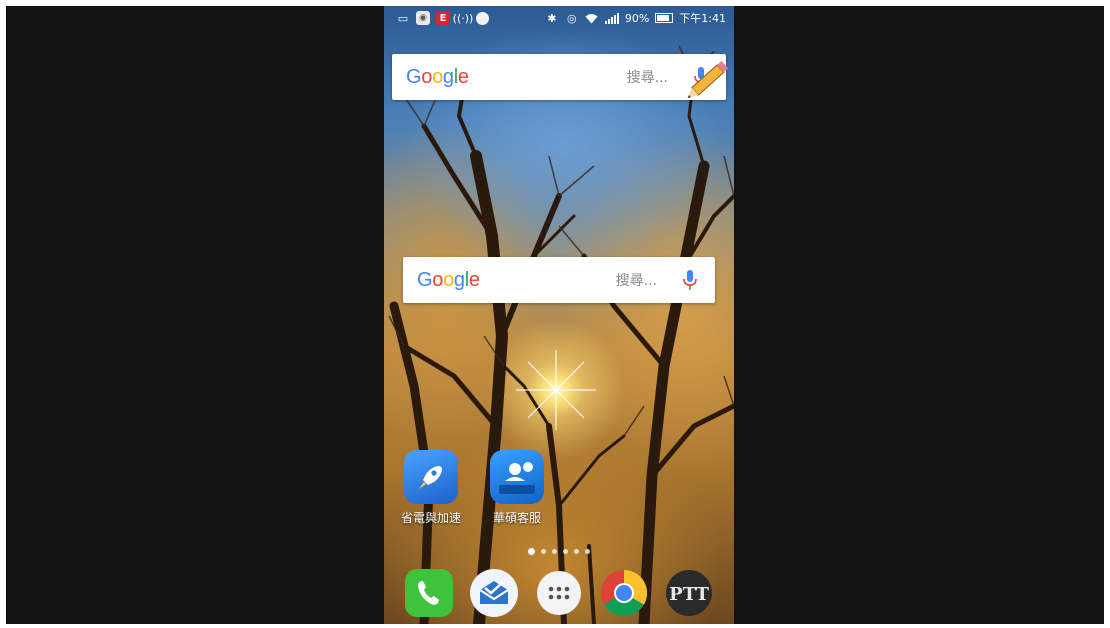 The image size is (1110, 628). What do you see at coordinates (637, 18) in the screenshot?
I see `battery-percentage: 90%` at bounding box center [637, 18].